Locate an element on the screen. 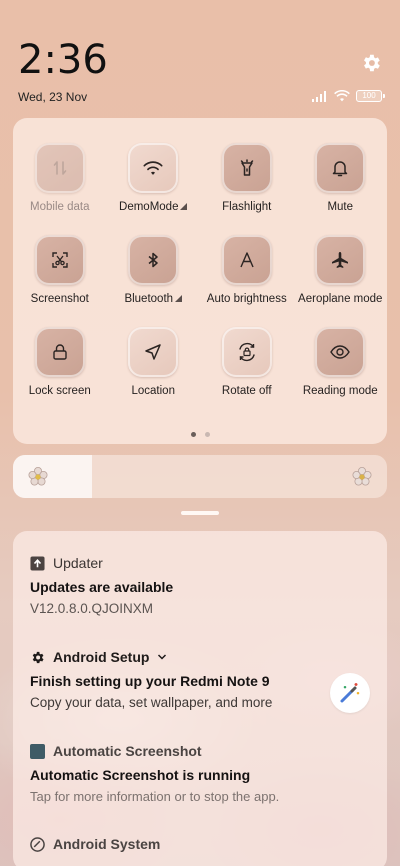 The width and height of the screenshot is (400, 866). tile-label: Bluetooth is located at coordinates (149, 299).